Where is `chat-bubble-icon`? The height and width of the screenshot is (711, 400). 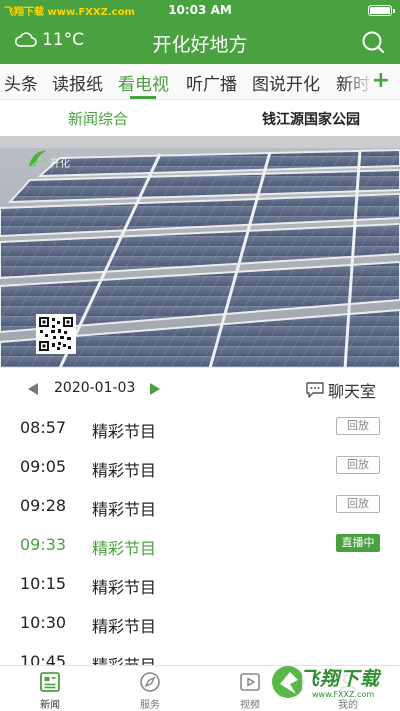 chat-bubble-icon is located at coordinates (315, 390).